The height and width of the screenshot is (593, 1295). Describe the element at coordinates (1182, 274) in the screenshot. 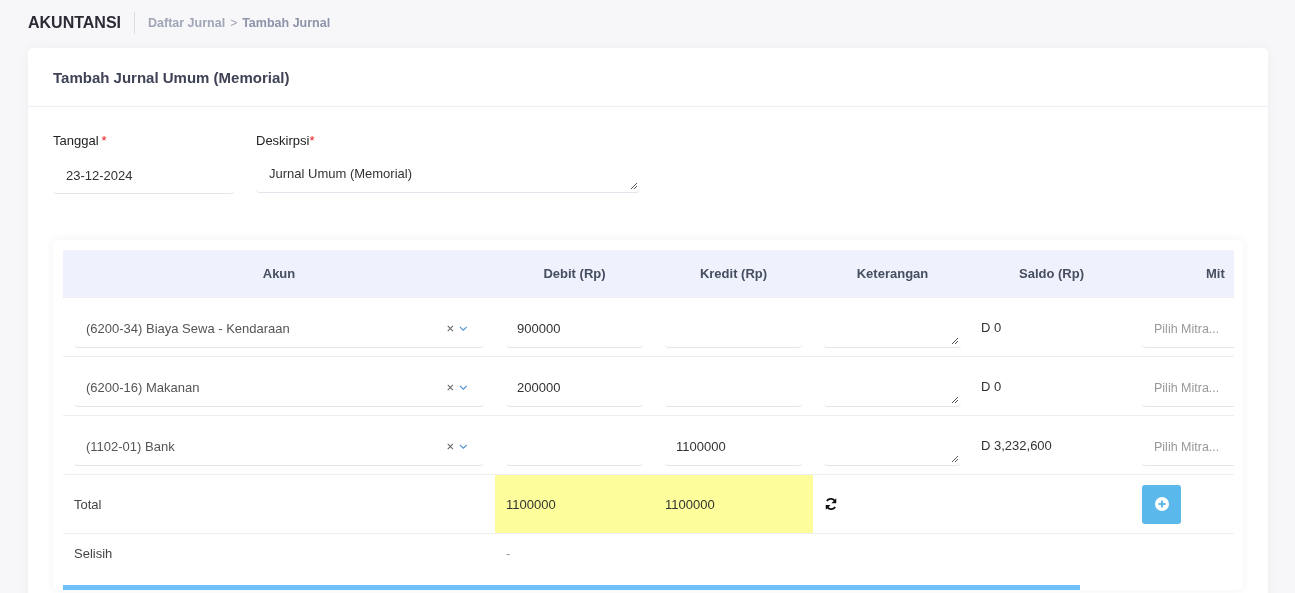

I see `column-header: Mit` at that location.